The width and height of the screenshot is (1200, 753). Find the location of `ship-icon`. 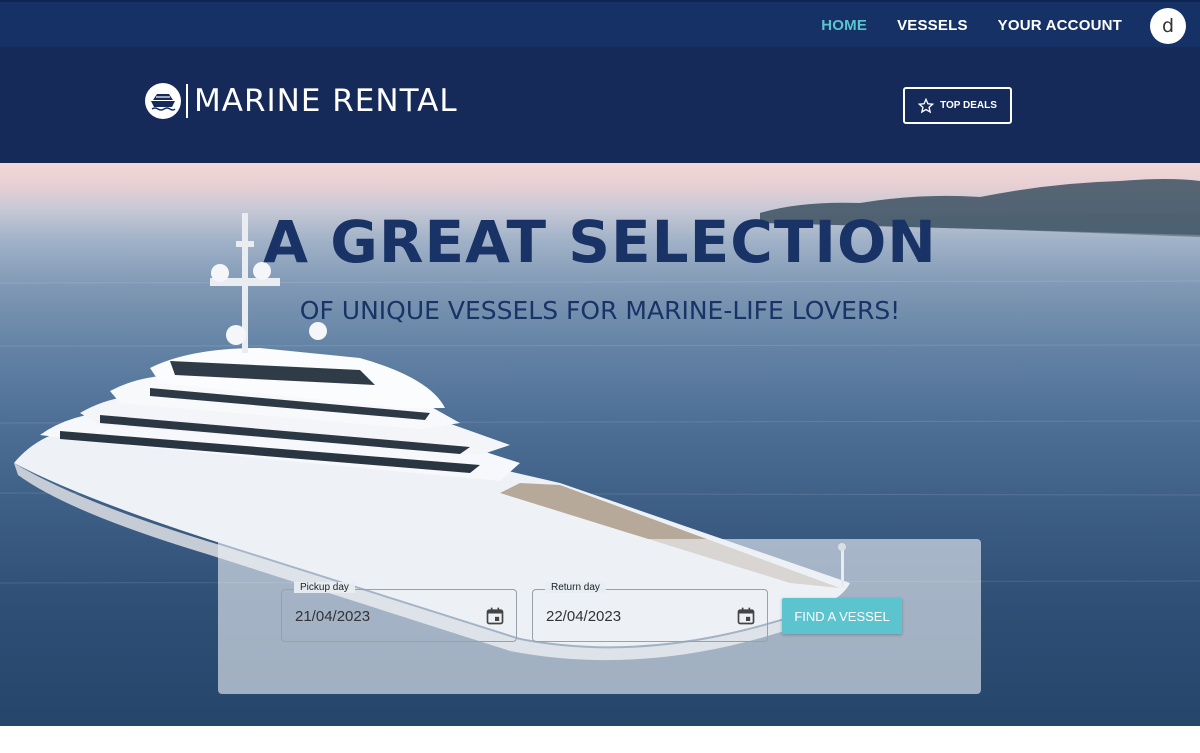

ship-icon is located at coordinates (163, 101).